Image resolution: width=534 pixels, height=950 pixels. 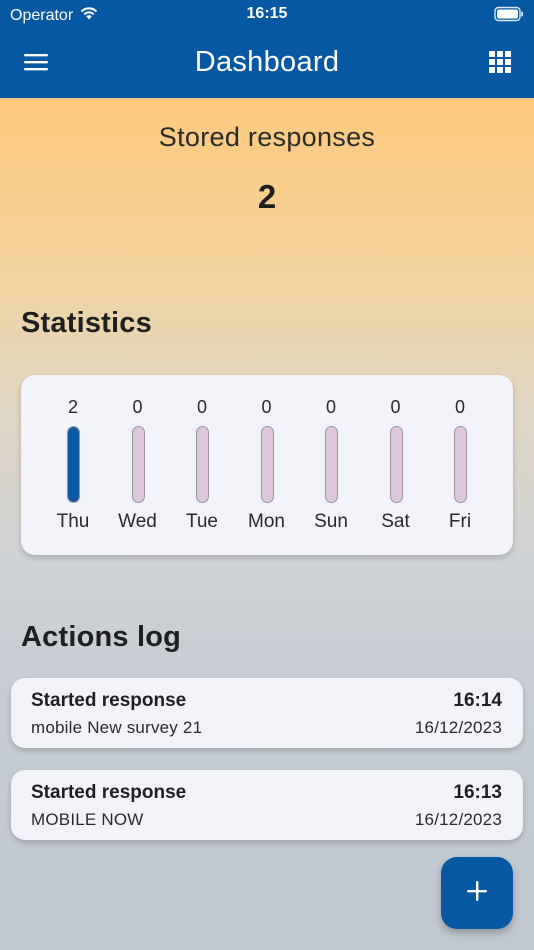 I want to click on stat-day-column: 0 Sat, so click(x=396, y=465).